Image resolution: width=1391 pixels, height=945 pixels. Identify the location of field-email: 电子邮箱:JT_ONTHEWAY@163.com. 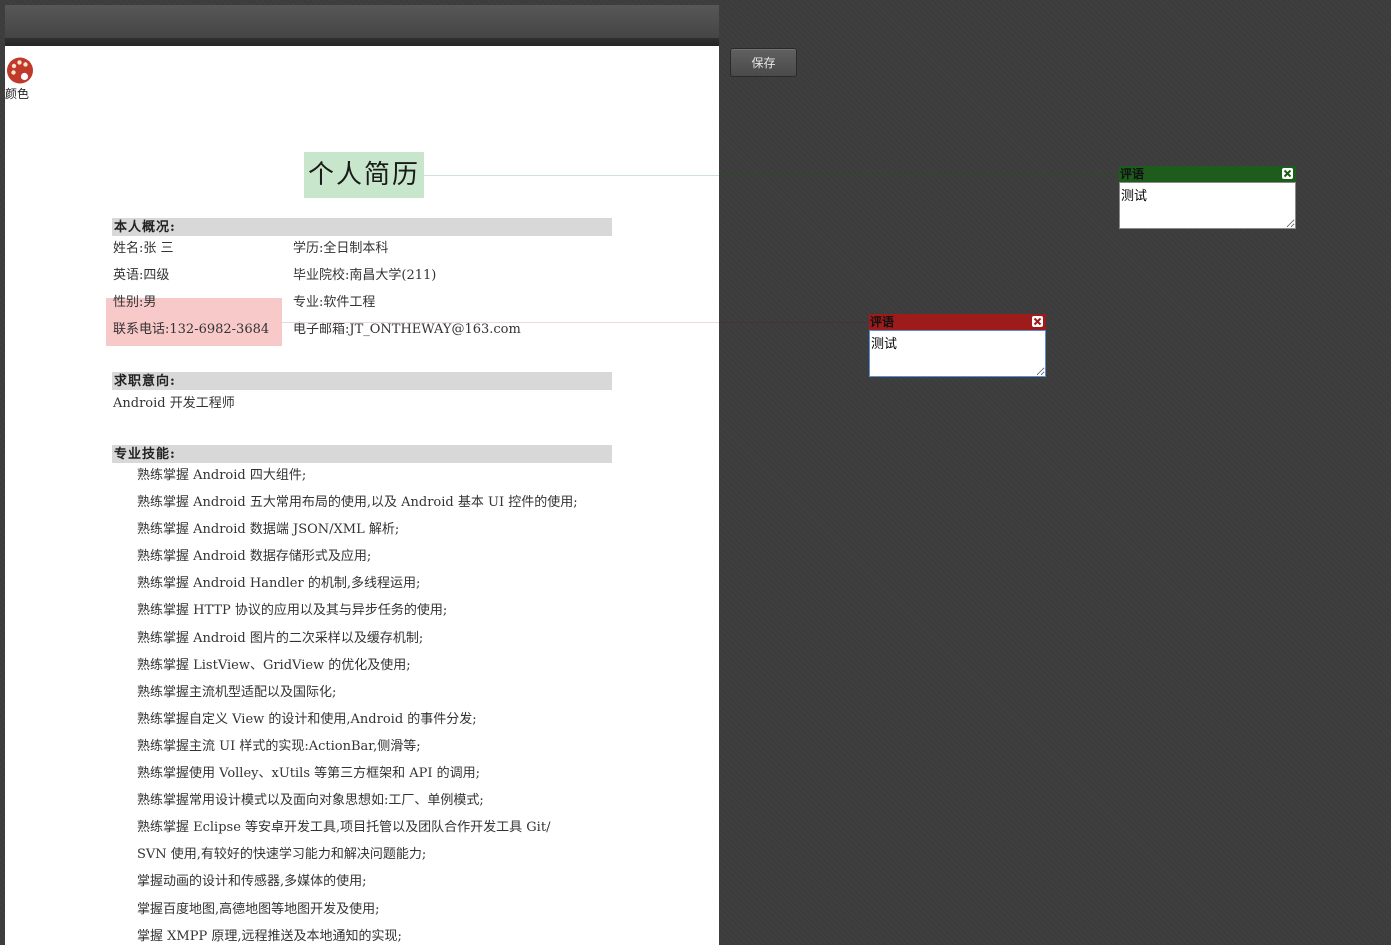
(407, 329).